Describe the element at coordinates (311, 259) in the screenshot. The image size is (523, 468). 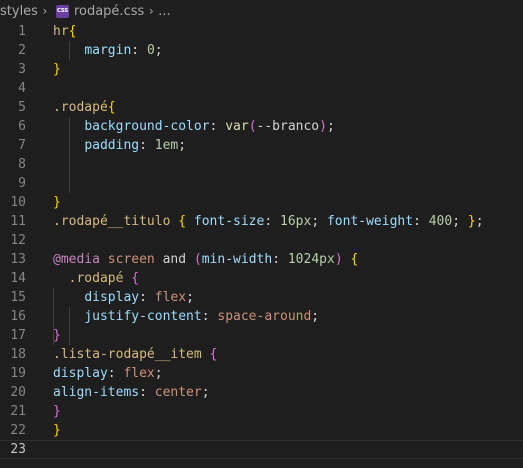
I see `code-token: 1024px` at that location.